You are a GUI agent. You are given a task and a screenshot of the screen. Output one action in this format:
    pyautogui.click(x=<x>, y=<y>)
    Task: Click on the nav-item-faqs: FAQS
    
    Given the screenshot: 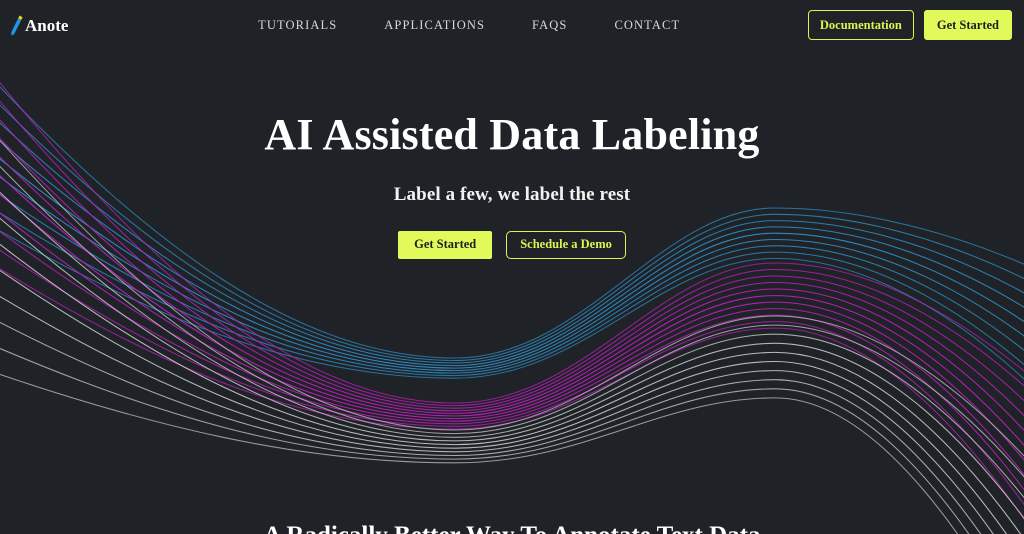 What is the action you would take?
    pyautogui.click(x=549, y=25)
    